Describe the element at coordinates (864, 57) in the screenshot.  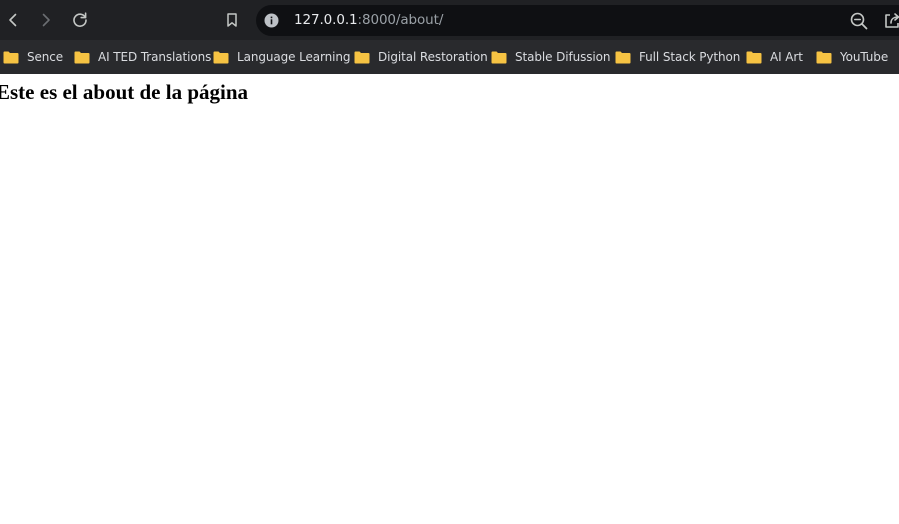
I see `bookmark-label: YouTube` at that location.